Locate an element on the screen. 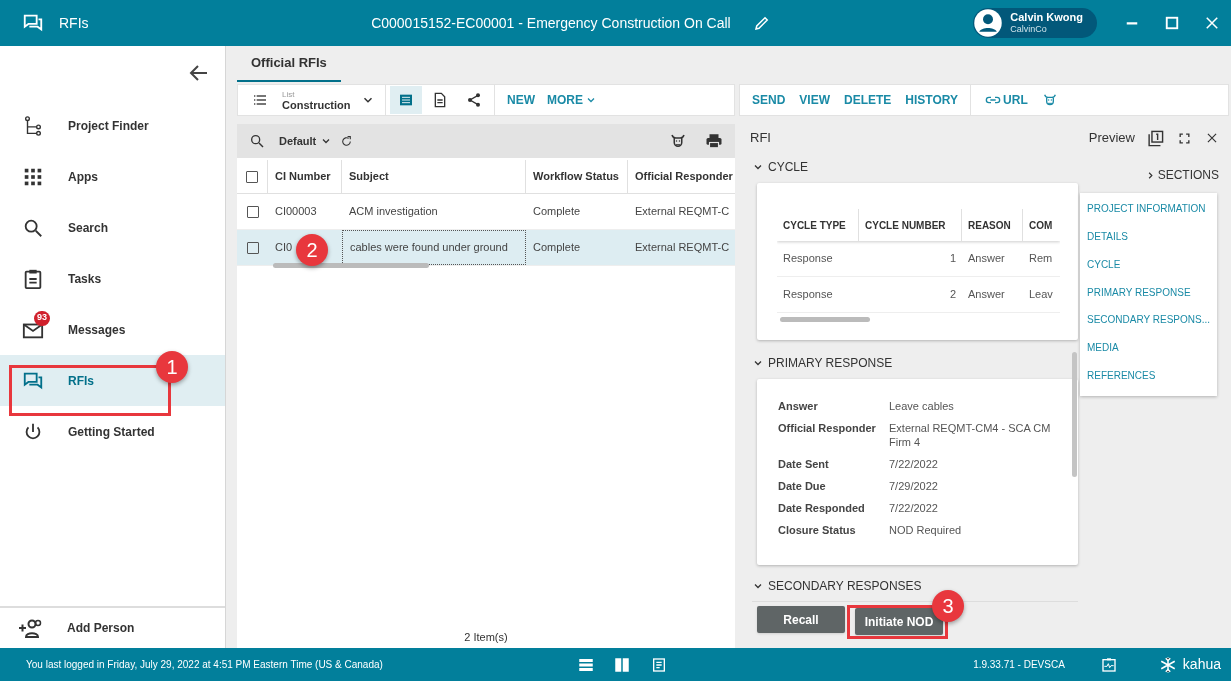 The height and width of the screenshot is (681, 1231). section-link: PRIMARY RESPONSE is located at coordinates (1152, 298).